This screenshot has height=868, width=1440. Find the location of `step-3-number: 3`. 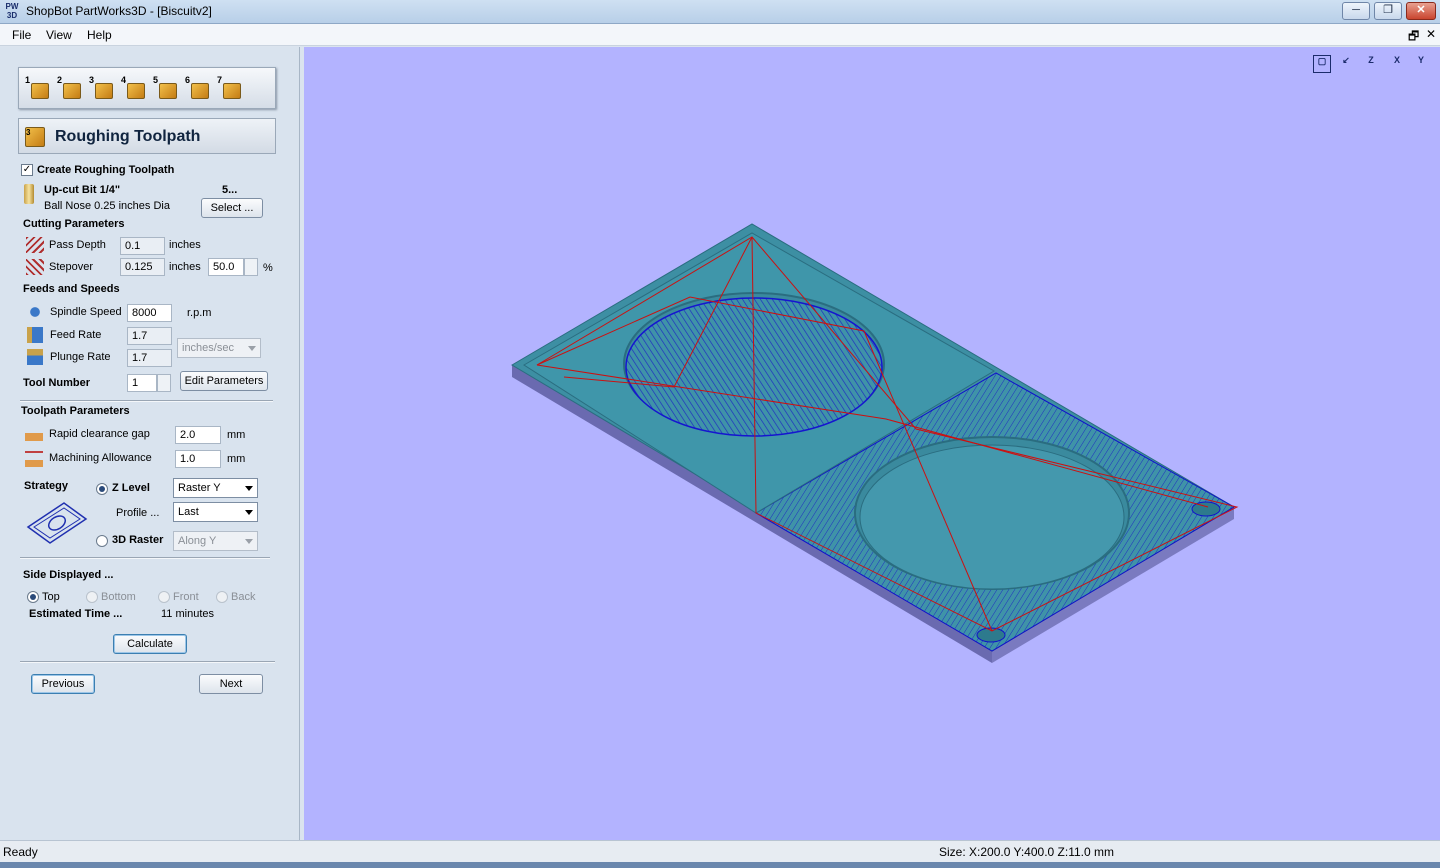

step-3-number: 3 is located at coordinates (92, 80).